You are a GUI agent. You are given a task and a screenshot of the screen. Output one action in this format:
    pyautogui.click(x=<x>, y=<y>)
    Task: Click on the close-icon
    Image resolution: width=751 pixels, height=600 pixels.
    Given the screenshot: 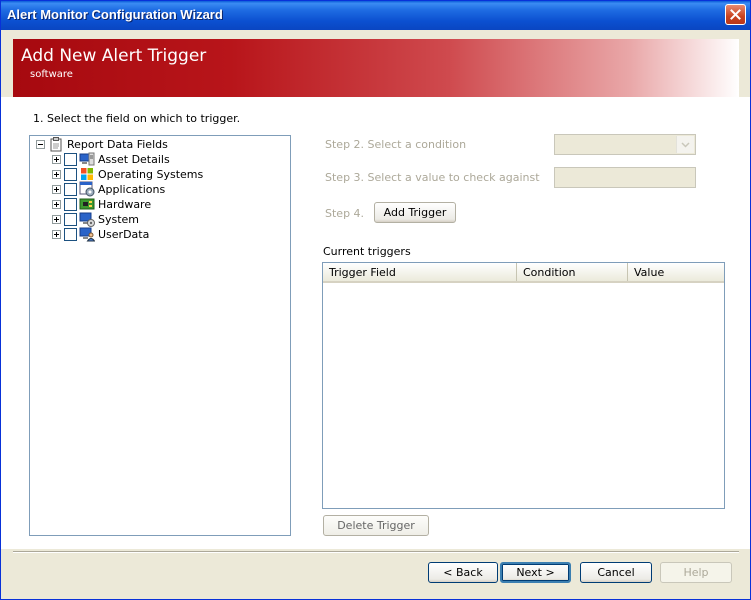 What is the action you would take?
    pyautogui.click(x=735, y=14)
    